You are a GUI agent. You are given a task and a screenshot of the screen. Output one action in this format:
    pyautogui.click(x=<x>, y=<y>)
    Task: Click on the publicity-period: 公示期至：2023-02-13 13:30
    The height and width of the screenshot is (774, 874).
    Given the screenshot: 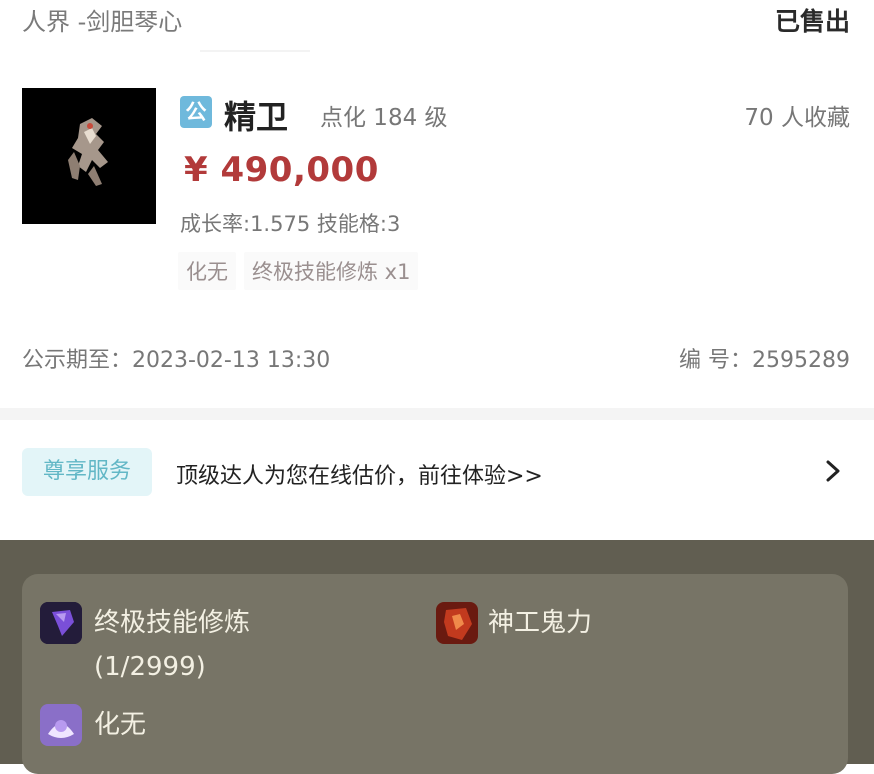 What is the action you would take?
    pyautogui.click(x=176, y=360)
    